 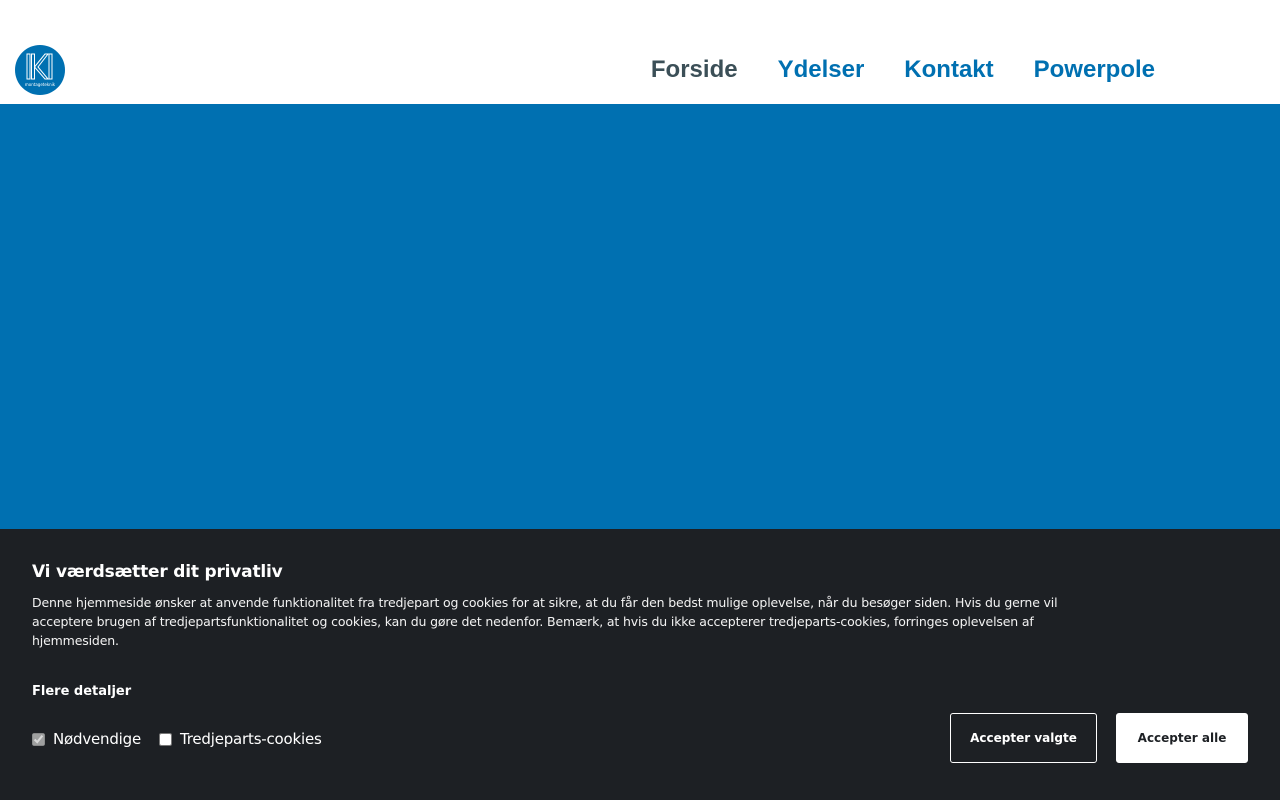 I want to click on nav-item-ydelser: Ydelser, so click(x=821, y=70).